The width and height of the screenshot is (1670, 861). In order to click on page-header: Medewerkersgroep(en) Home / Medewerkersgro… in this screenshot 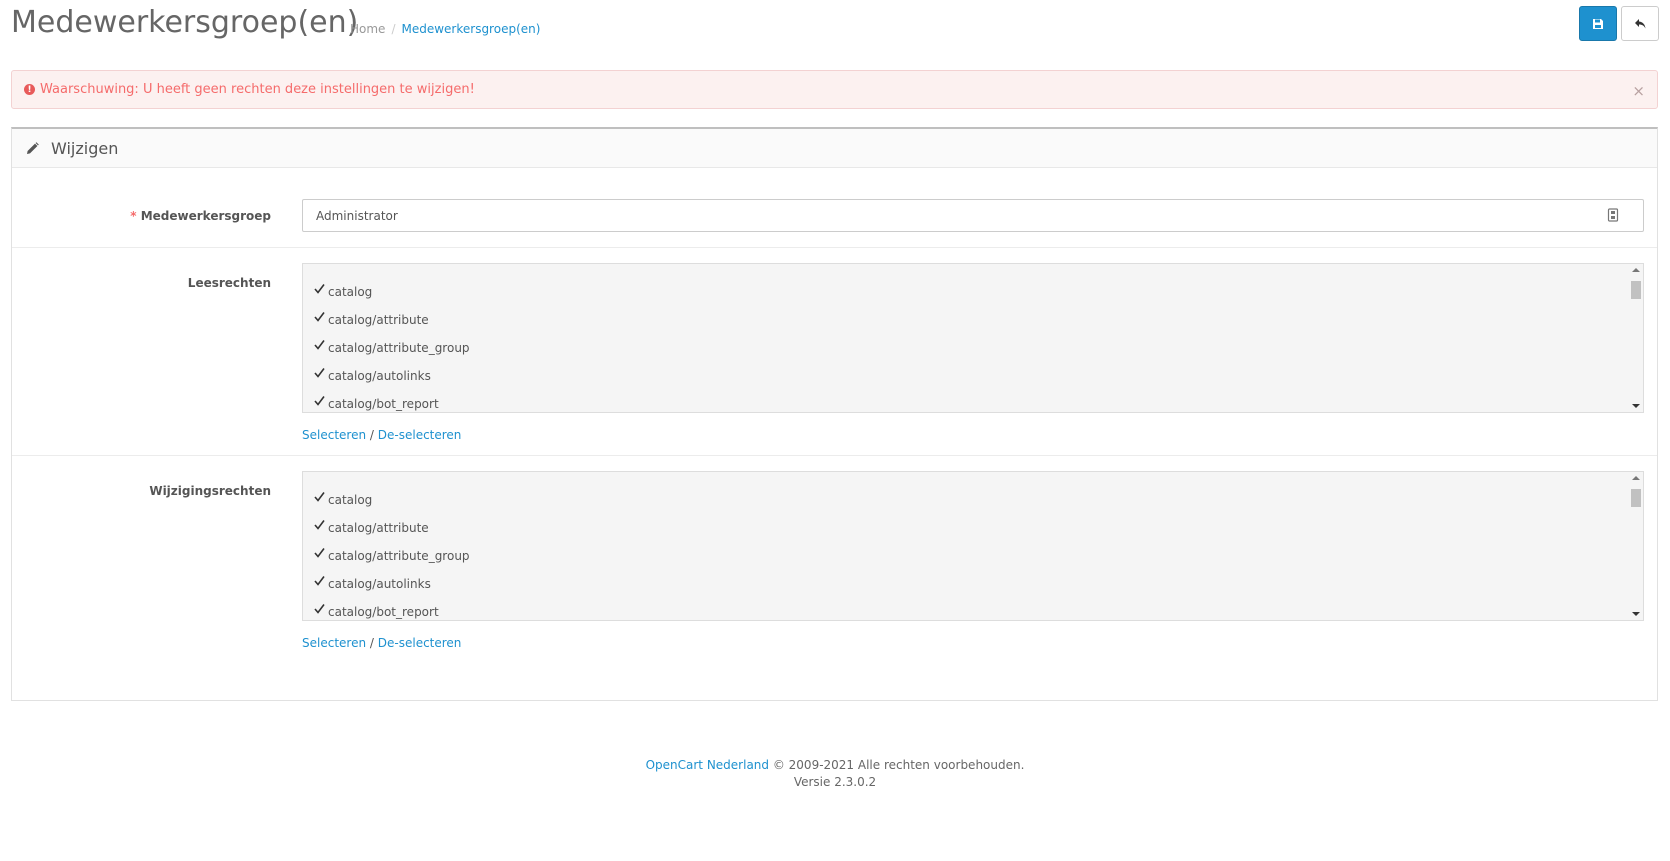, I will do `click(835, 30)`.